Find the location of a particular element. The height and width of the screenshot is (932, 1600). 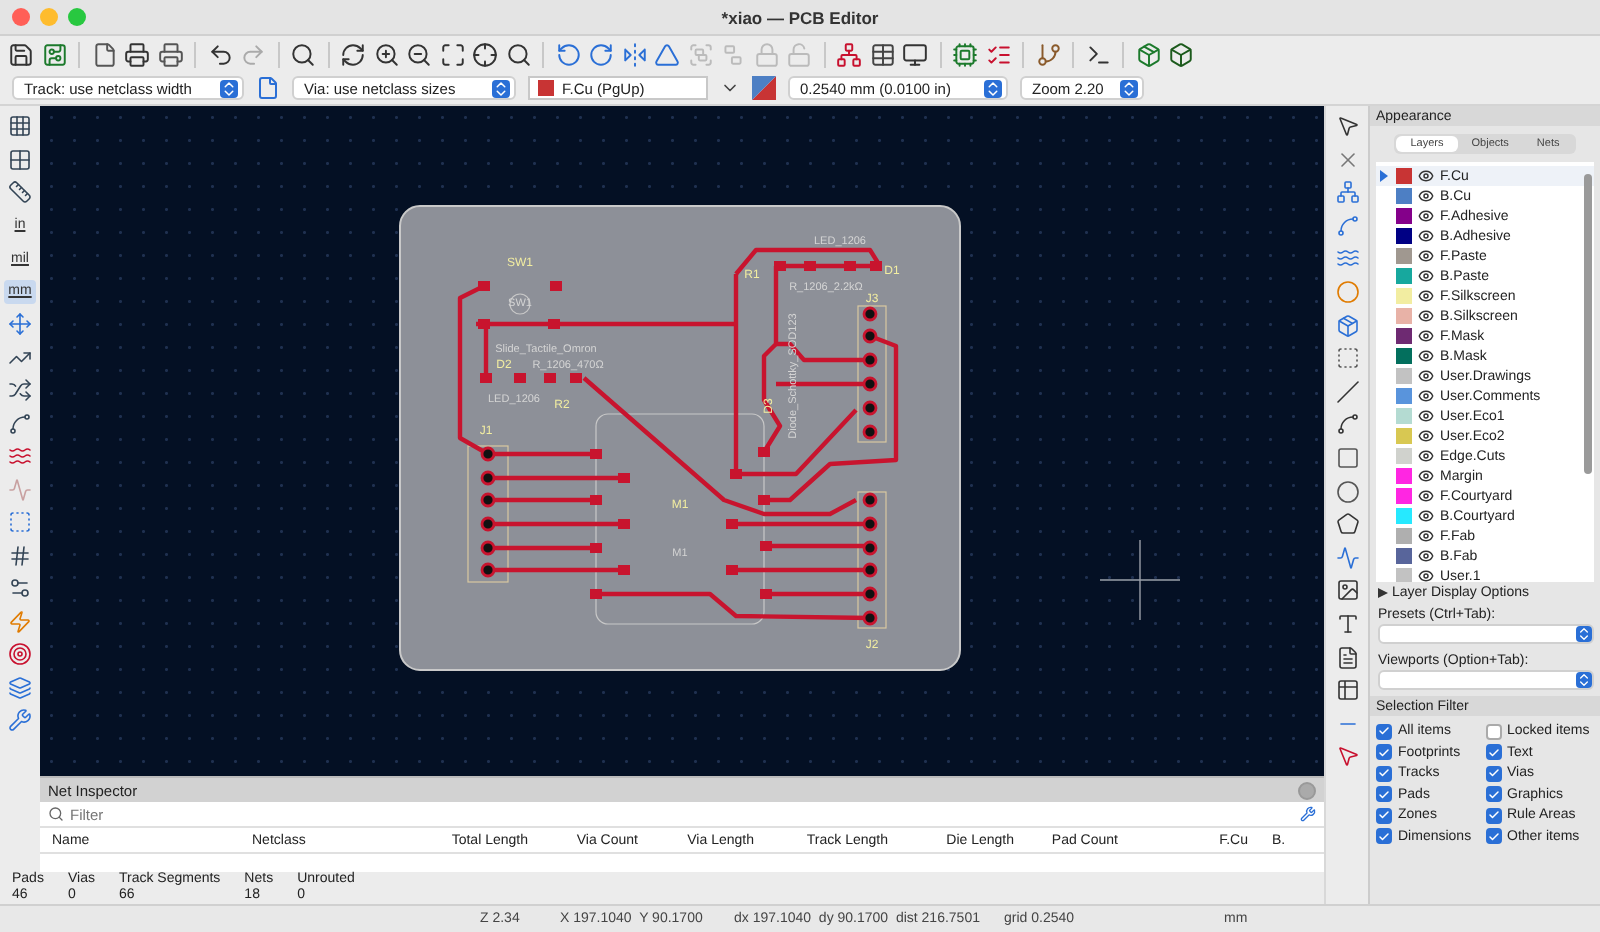

meander-icon is located at coordinates (1347, 258).